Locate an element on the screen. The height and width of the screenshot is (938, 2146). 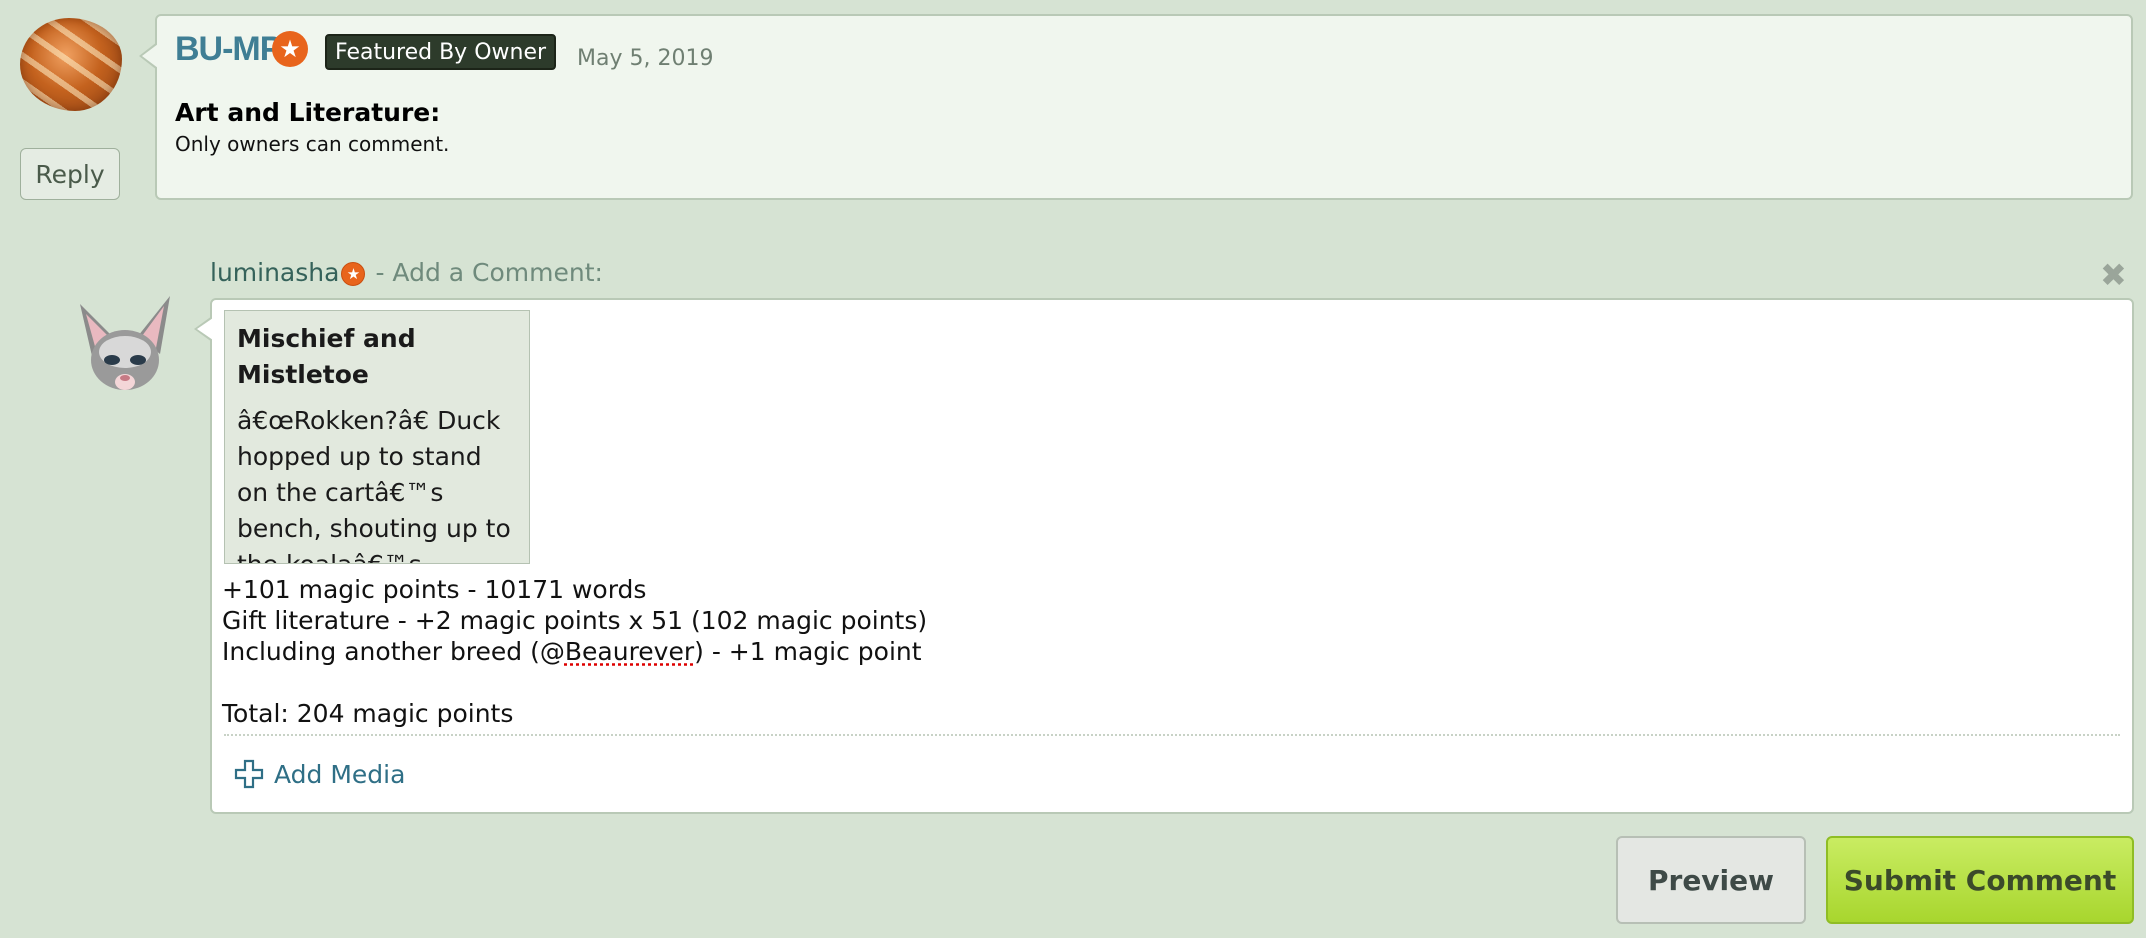
add-media-label: Add Media is located at coordinates (340, 774).